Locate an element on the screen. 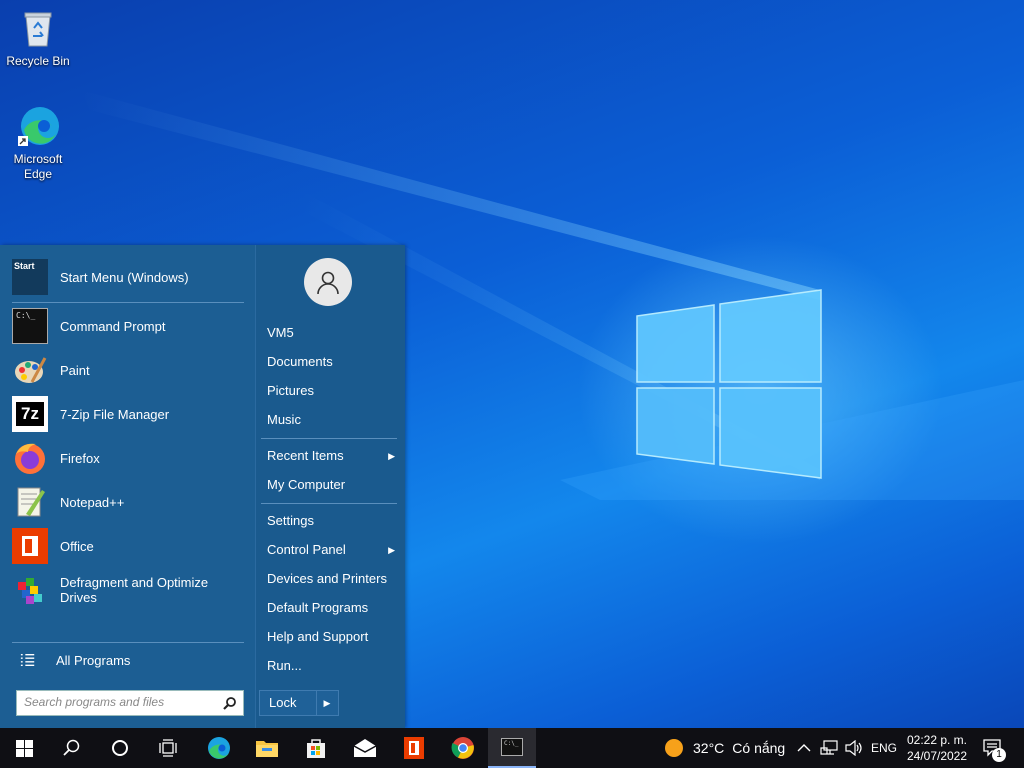 This screenshot has width=1024, height=768. desktop-icon-edge: Microsoft Edge is located at coordinates (38, 143).